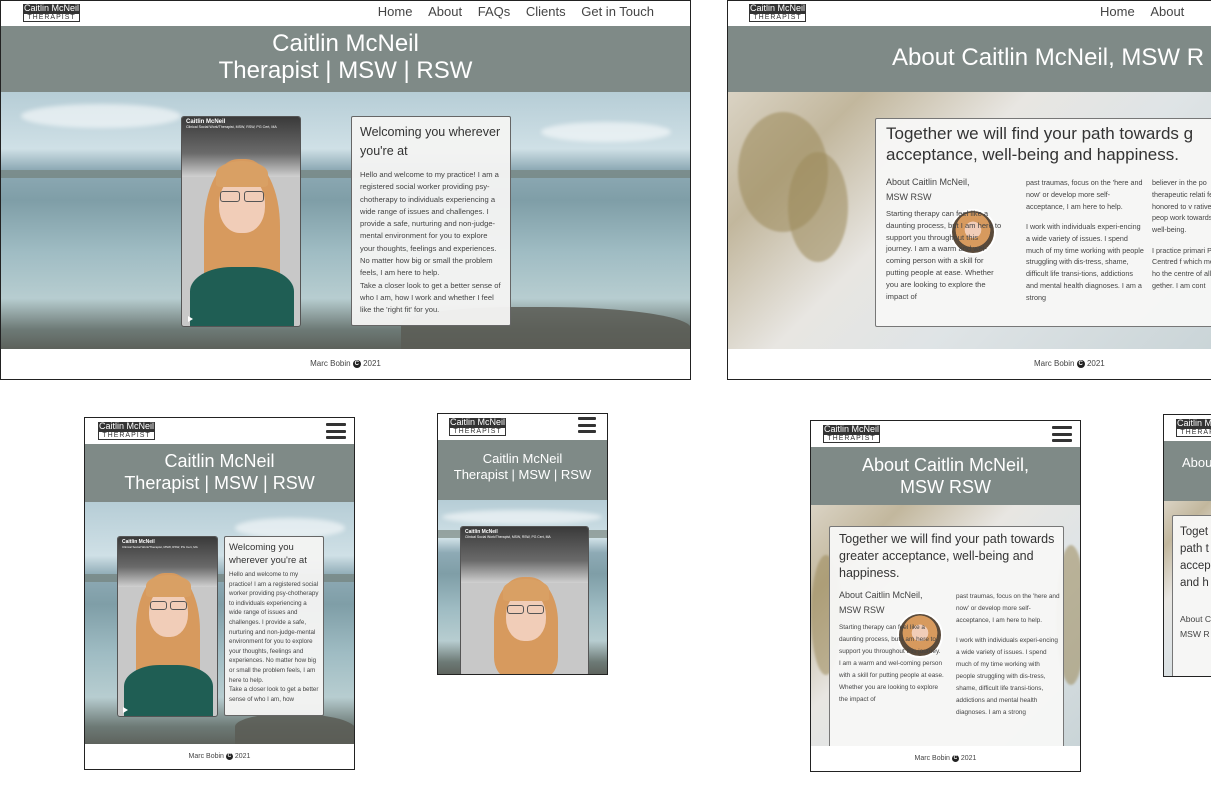 Image resolution: width=1211 pixels, height=792 pixels. Describe the element at coordinates (818, 207) in the screenshot. I see `dune-grass` at that location.